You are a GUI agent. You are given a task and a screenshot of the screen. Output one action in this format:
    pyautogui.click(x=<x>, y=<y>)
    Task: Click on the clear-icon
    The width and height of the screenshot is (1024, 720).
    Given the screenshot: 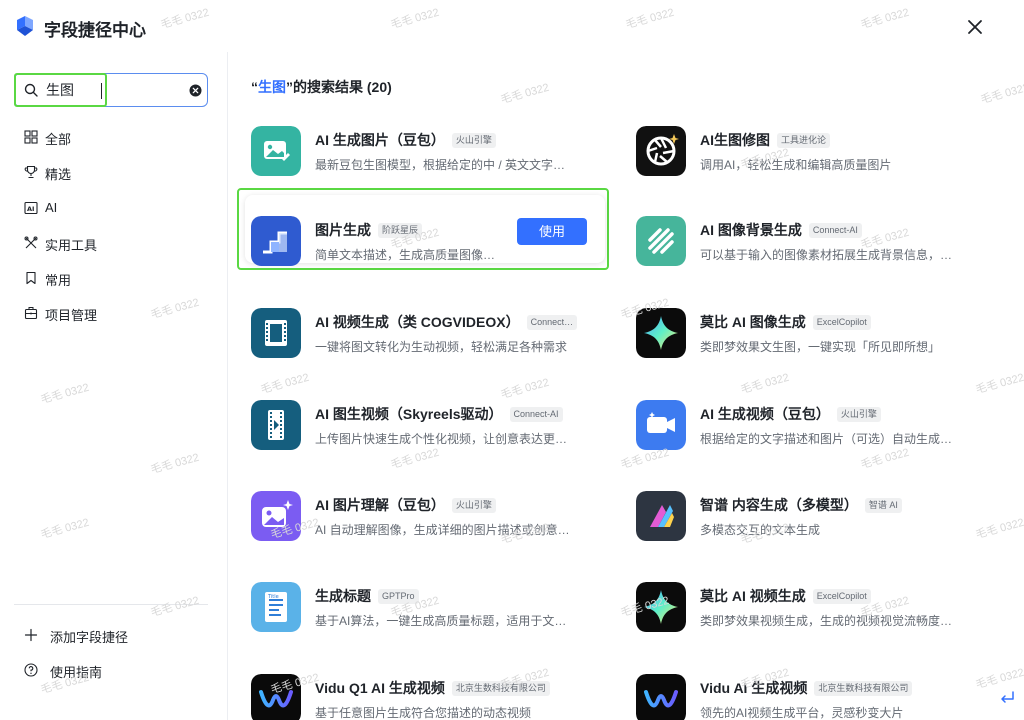 What is the action you would take?
    pyautogui.click(x=195, y=90)
    